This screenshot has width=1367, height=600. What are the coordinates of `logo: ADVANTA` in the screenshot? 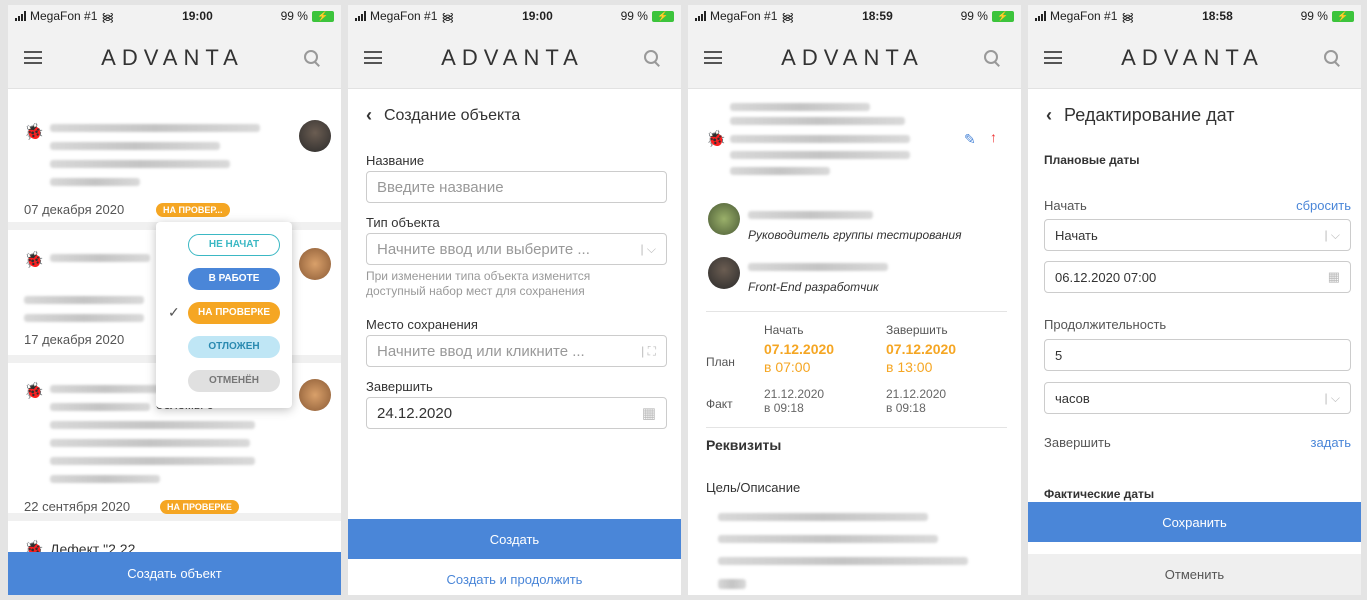 It's located at (172, 57).